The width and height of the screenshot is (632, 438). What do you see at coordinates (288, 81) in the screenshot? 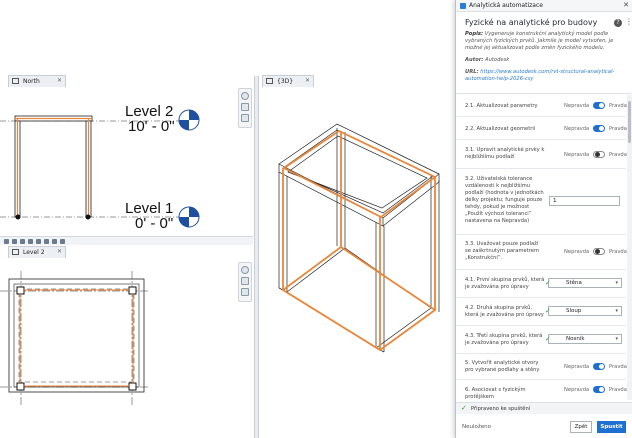
I see `tab-3d: {3D} ✕` at bounding box center [288, 81].